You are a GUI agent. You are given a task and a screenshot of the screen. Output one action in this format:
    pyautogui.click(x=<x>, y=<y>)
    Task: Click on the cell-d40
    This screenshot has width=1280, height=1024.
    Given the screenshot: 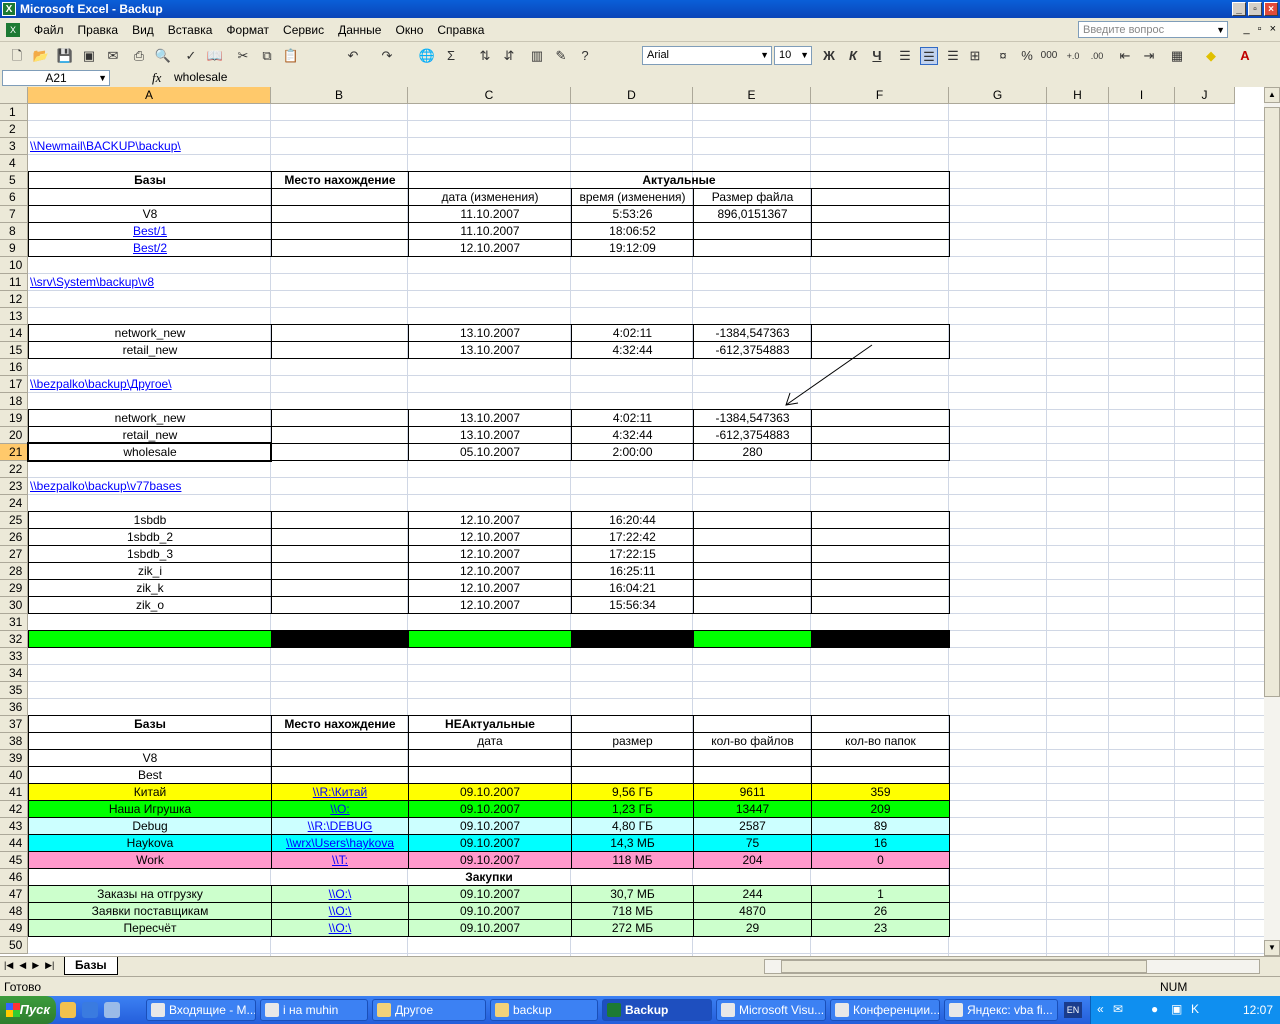 What is the action you would take?
    pyautogui.click(x=632, y=775)
    